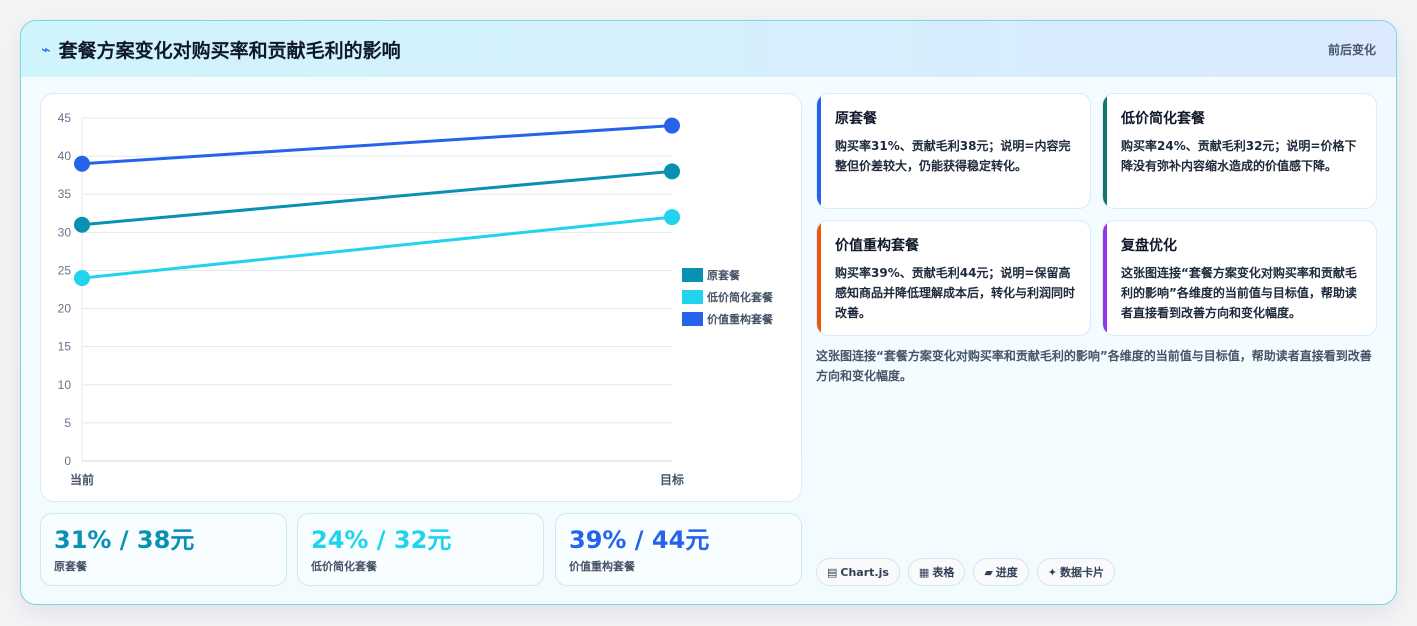 This screenshot has height=626, width=1417. I want to click on y-tick-label: 20, so click(65, 309).